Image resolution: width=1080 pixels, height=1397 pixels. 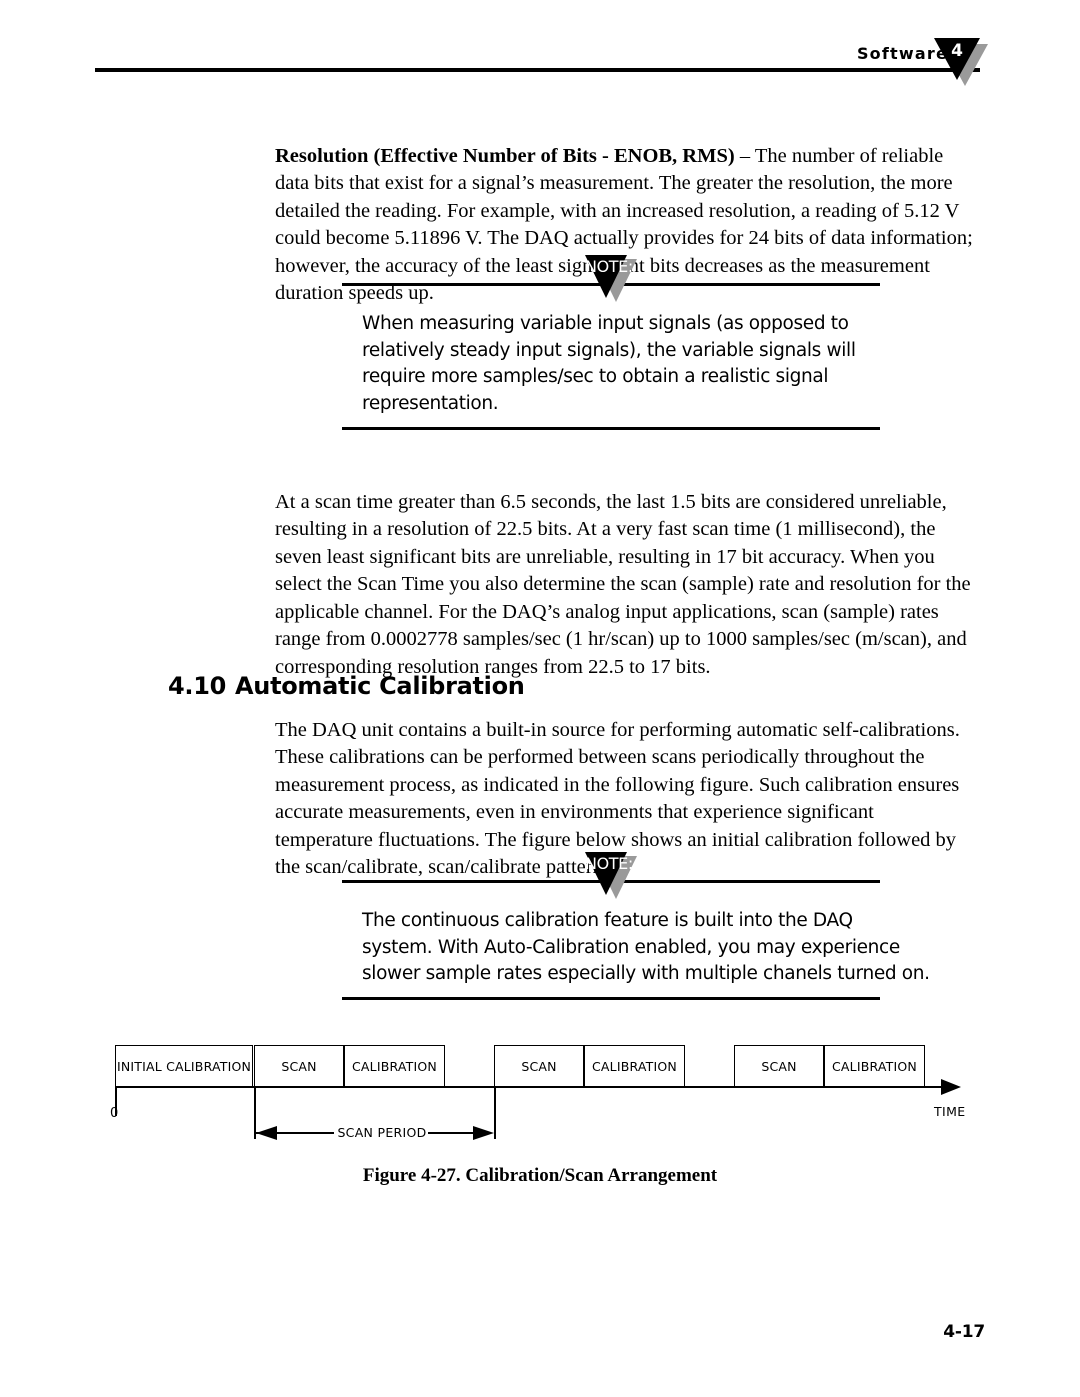 I want to click on header-rule, so click(x=537, y=70).